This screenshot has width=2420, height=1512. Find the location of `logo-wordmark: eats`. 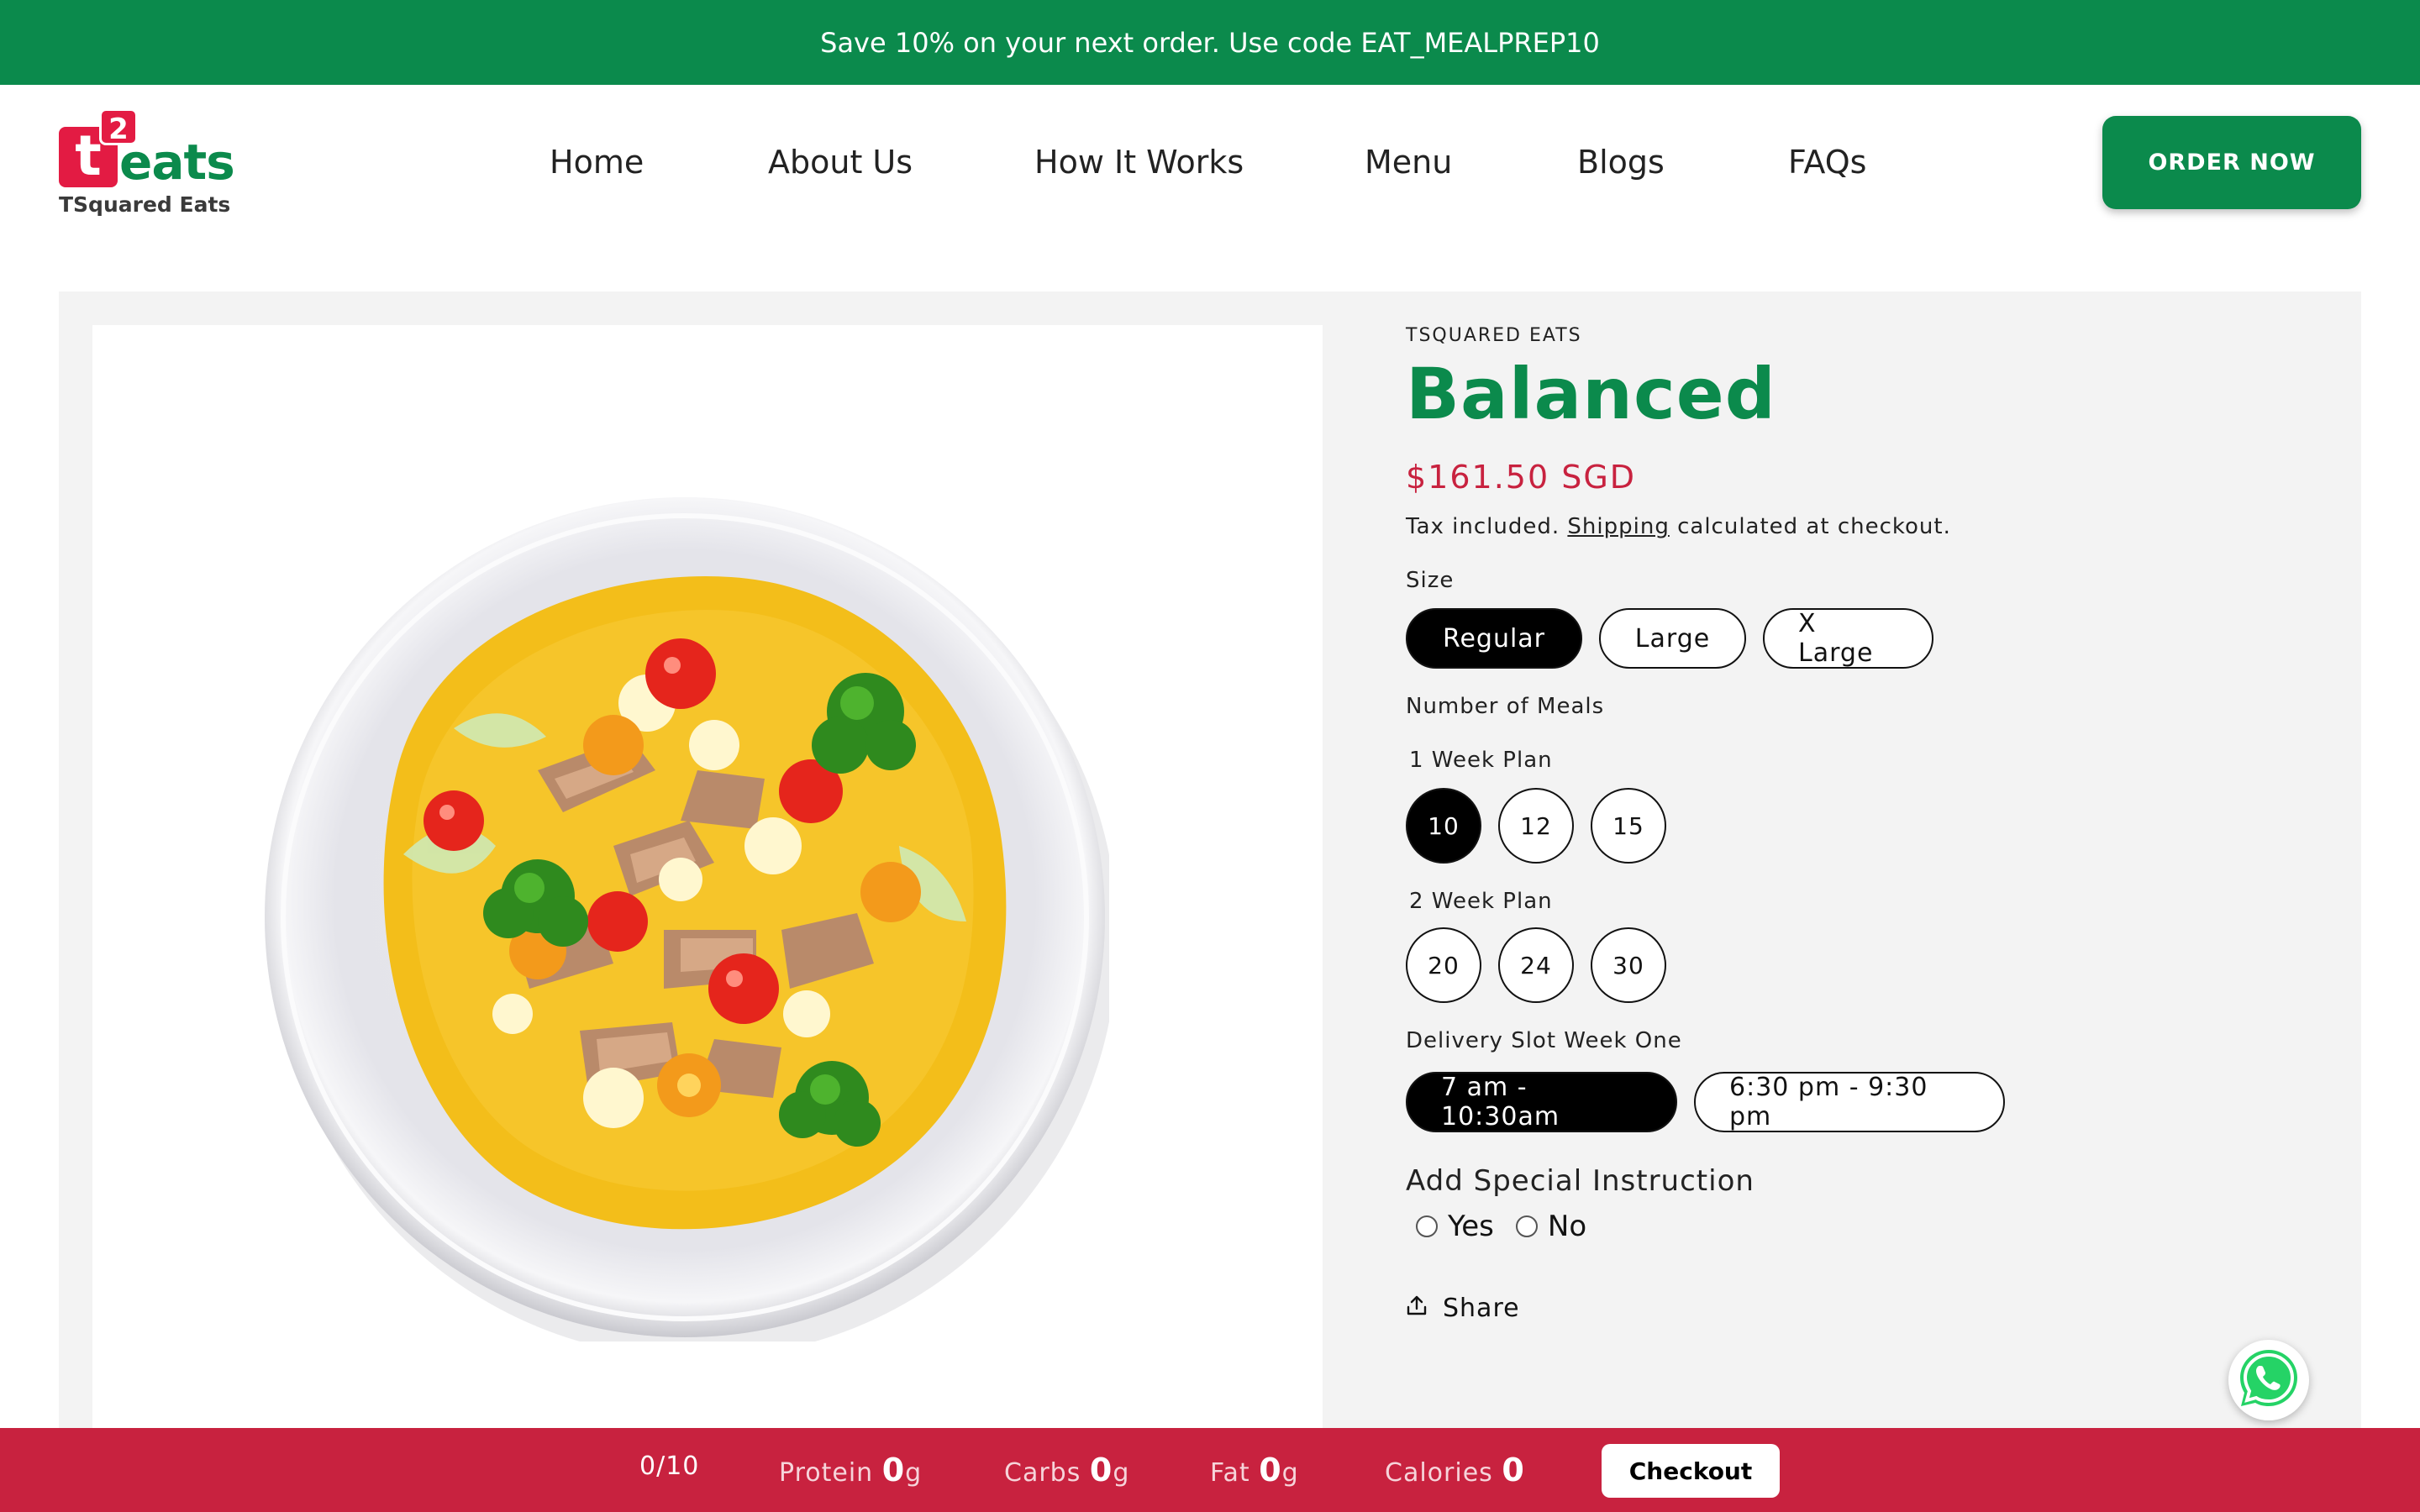

logo-wordmark: eats is located at coordinates (177, 162).